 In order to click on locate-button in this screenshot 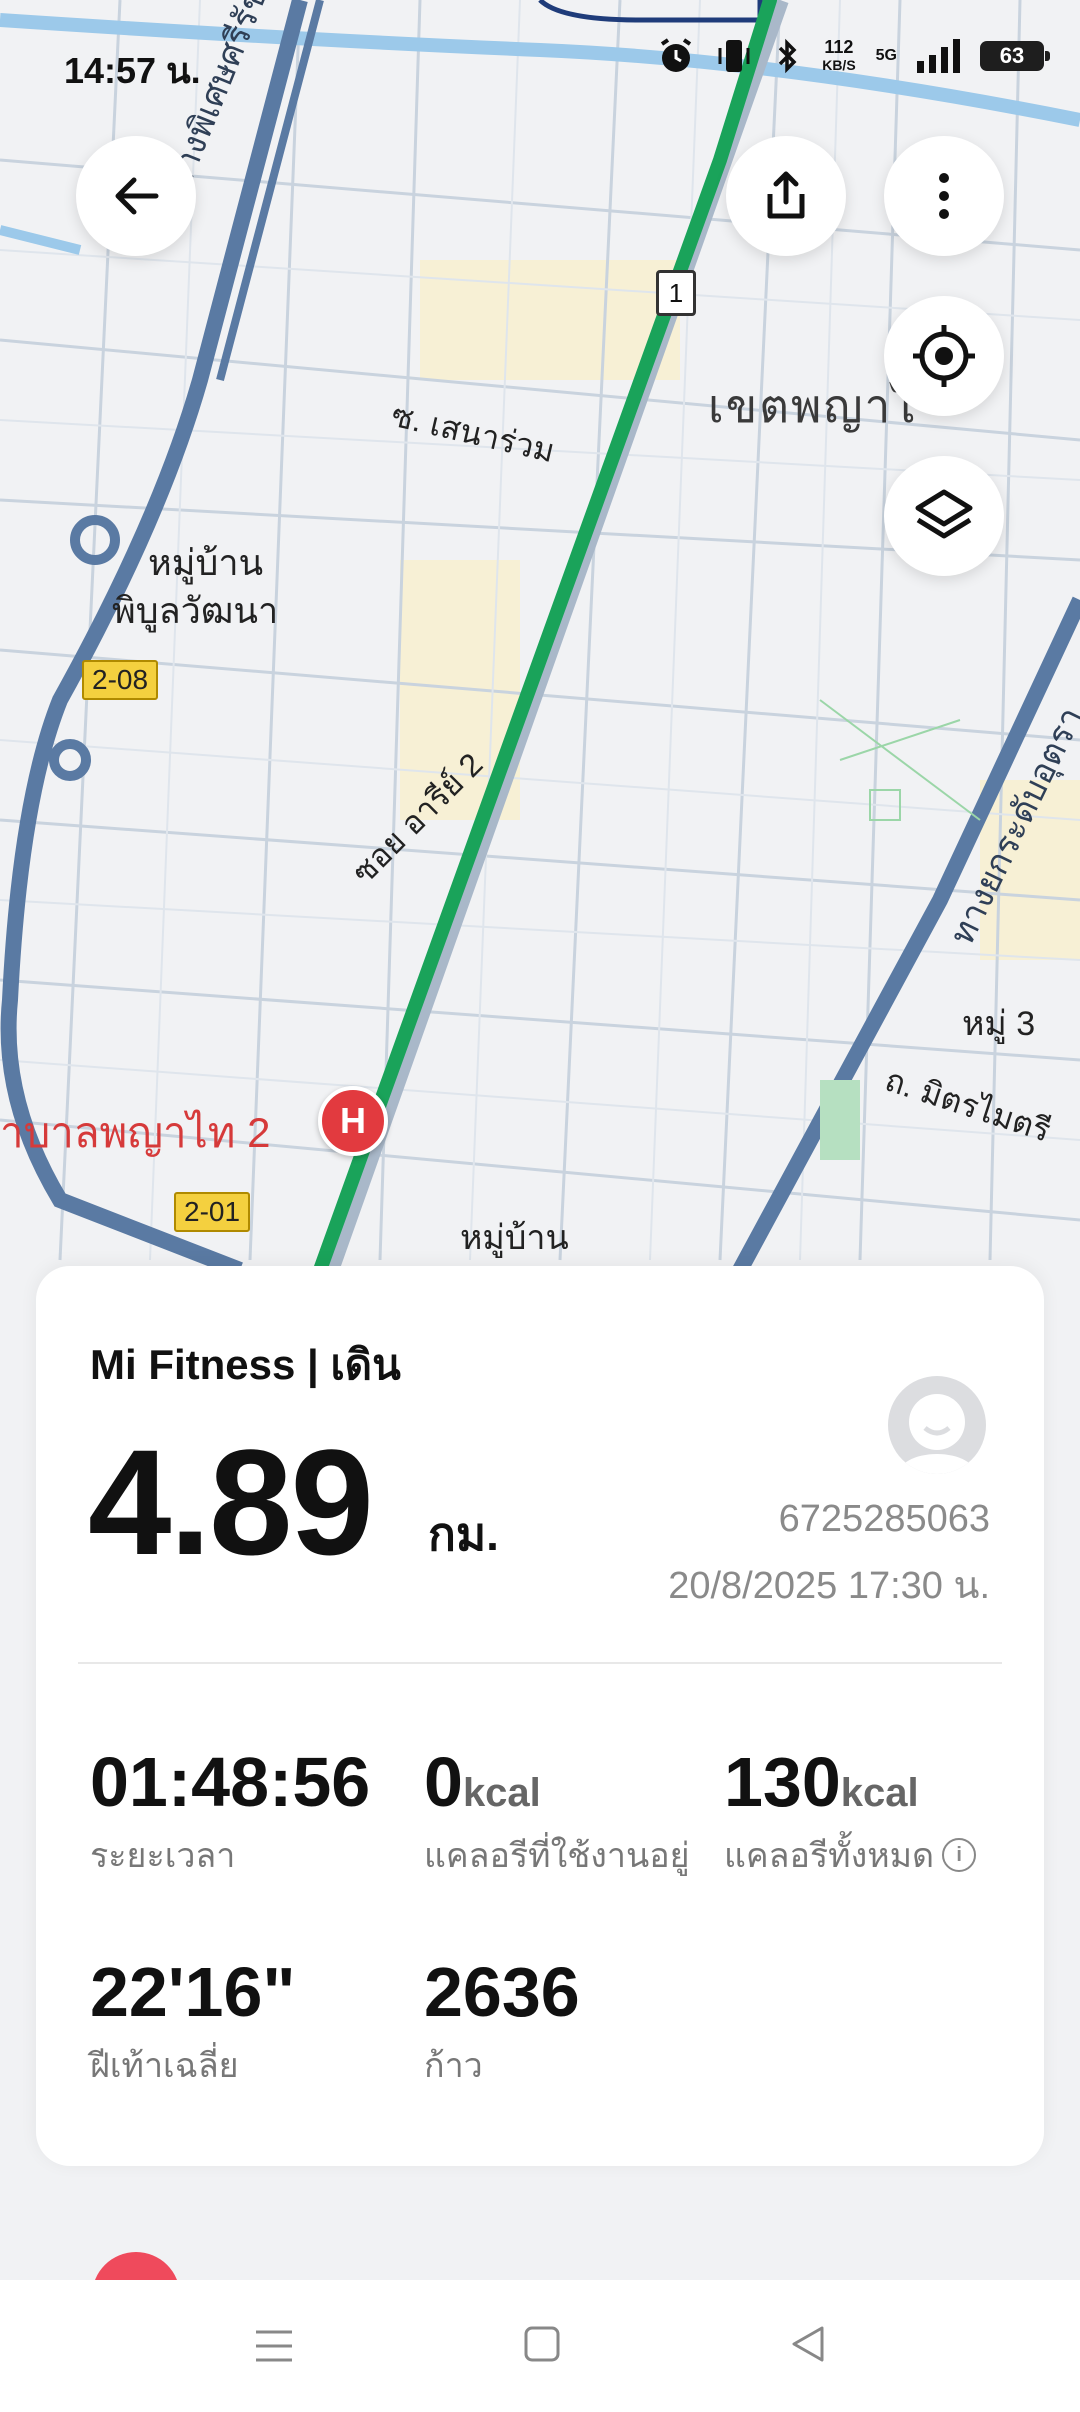, I will do `click(944, 356)`.